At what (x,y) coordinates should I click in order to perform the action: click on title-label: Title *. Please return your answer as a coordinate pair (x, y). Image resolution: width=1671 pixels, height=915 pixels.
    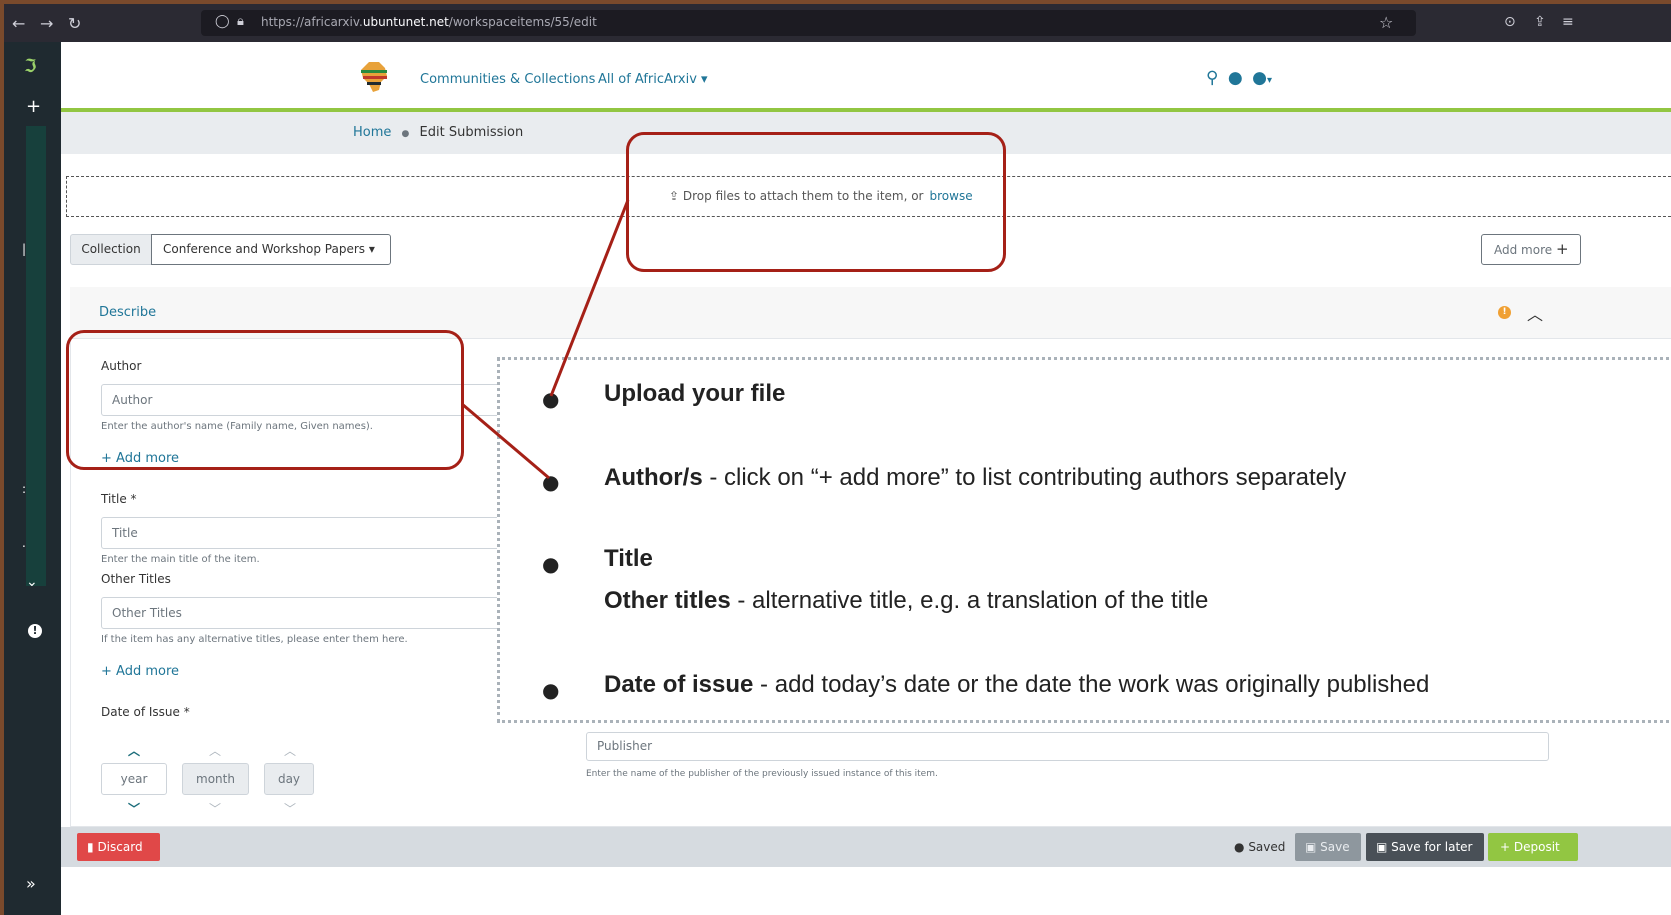
    Looking at the image, I should click on (119, 499).